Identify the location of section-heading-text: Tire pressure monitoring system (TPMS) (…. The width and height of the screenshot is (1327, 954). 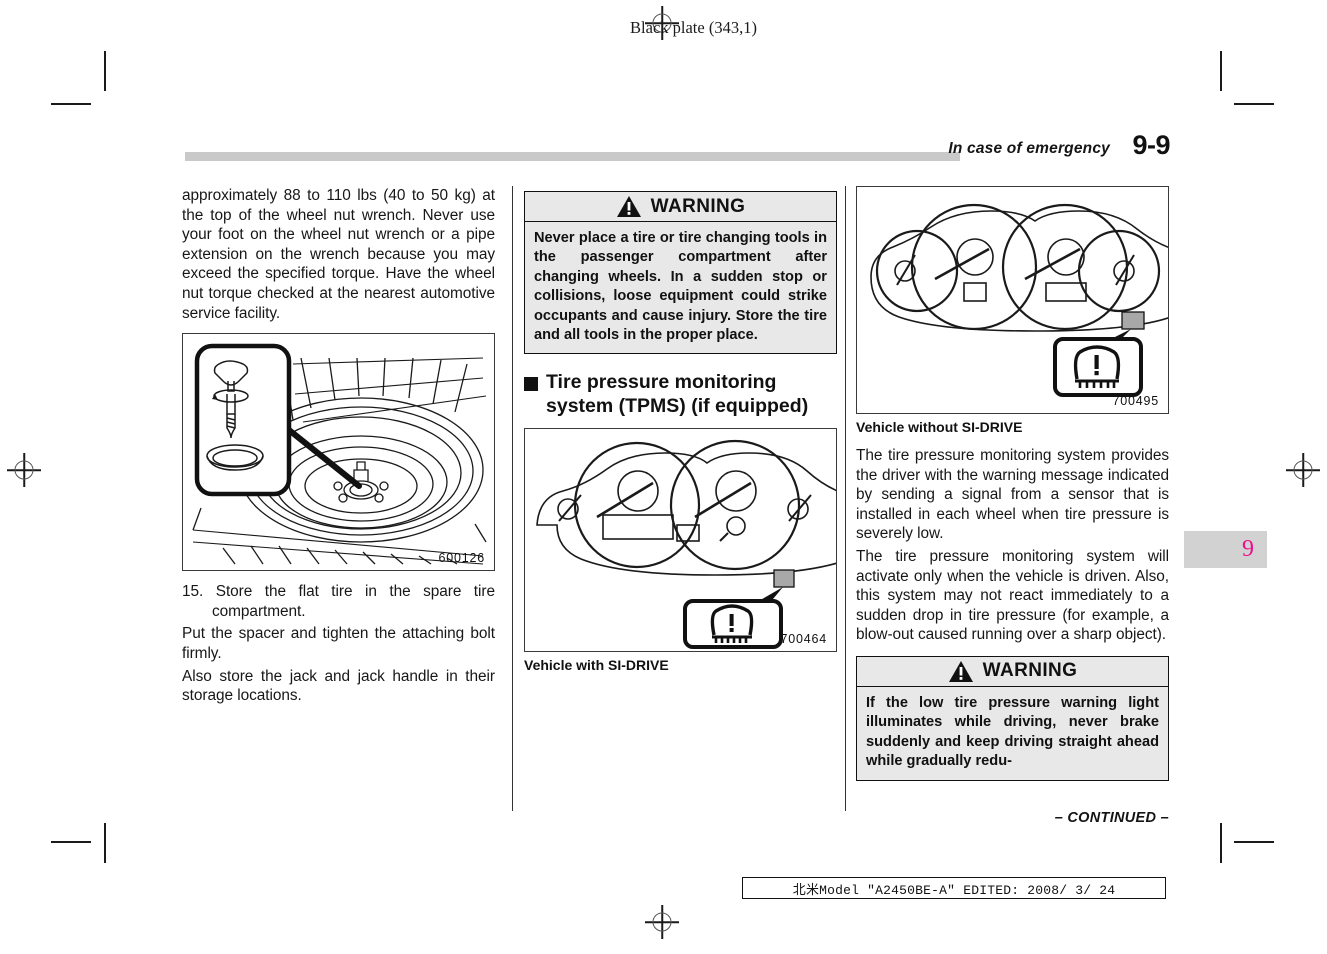
(677, 394).